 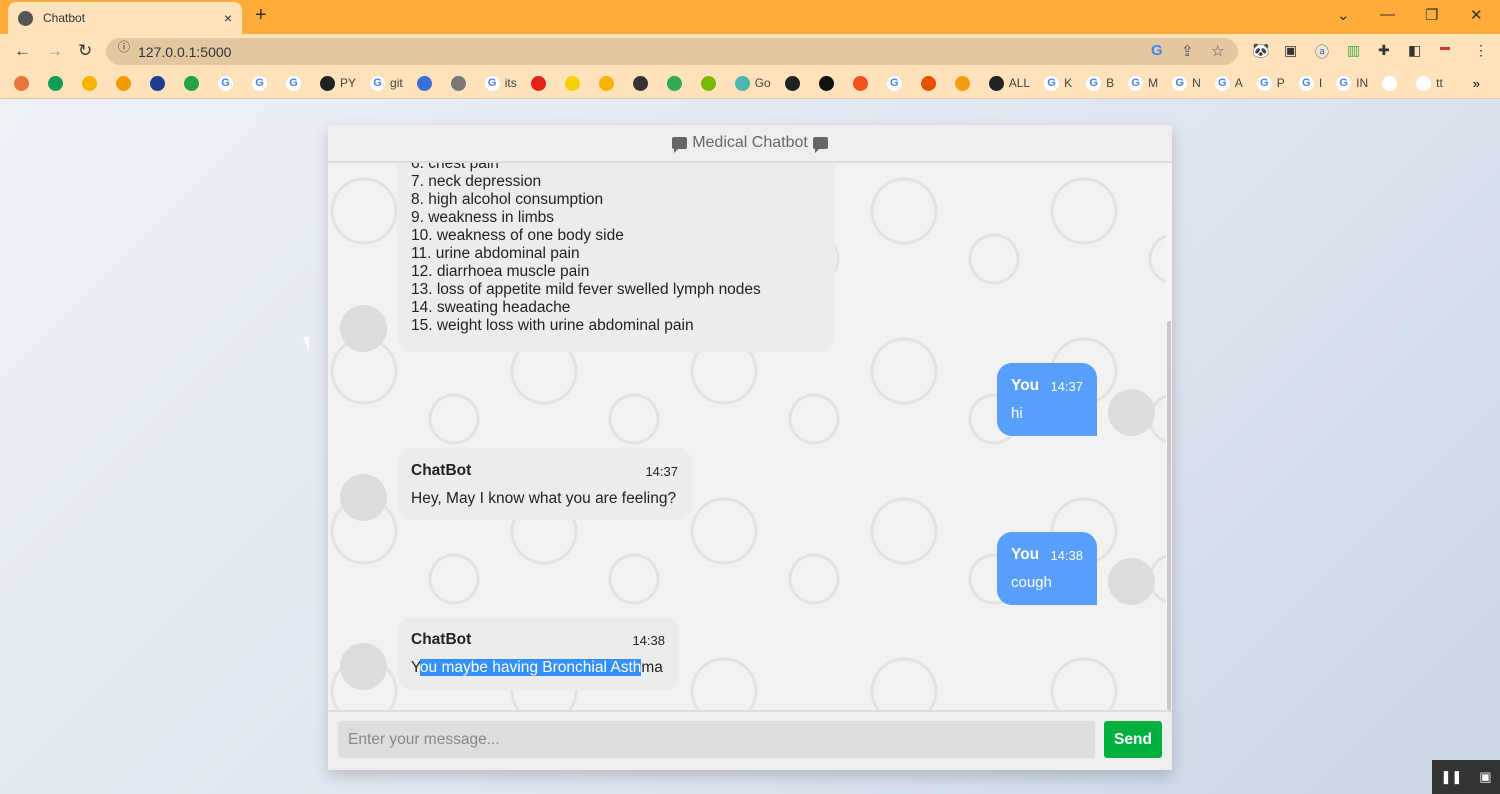 What do you see at coordinates (680, 145) in the screenshot?
I see `comment-icon` at bounding box center [680, 145].